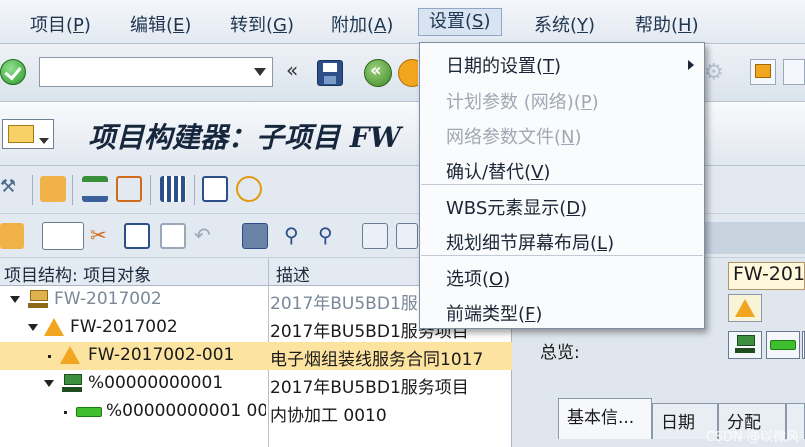 Image resolution: width=805 pixels, height=447 pixels. I want to click on paste-icon, so click(173, 236).